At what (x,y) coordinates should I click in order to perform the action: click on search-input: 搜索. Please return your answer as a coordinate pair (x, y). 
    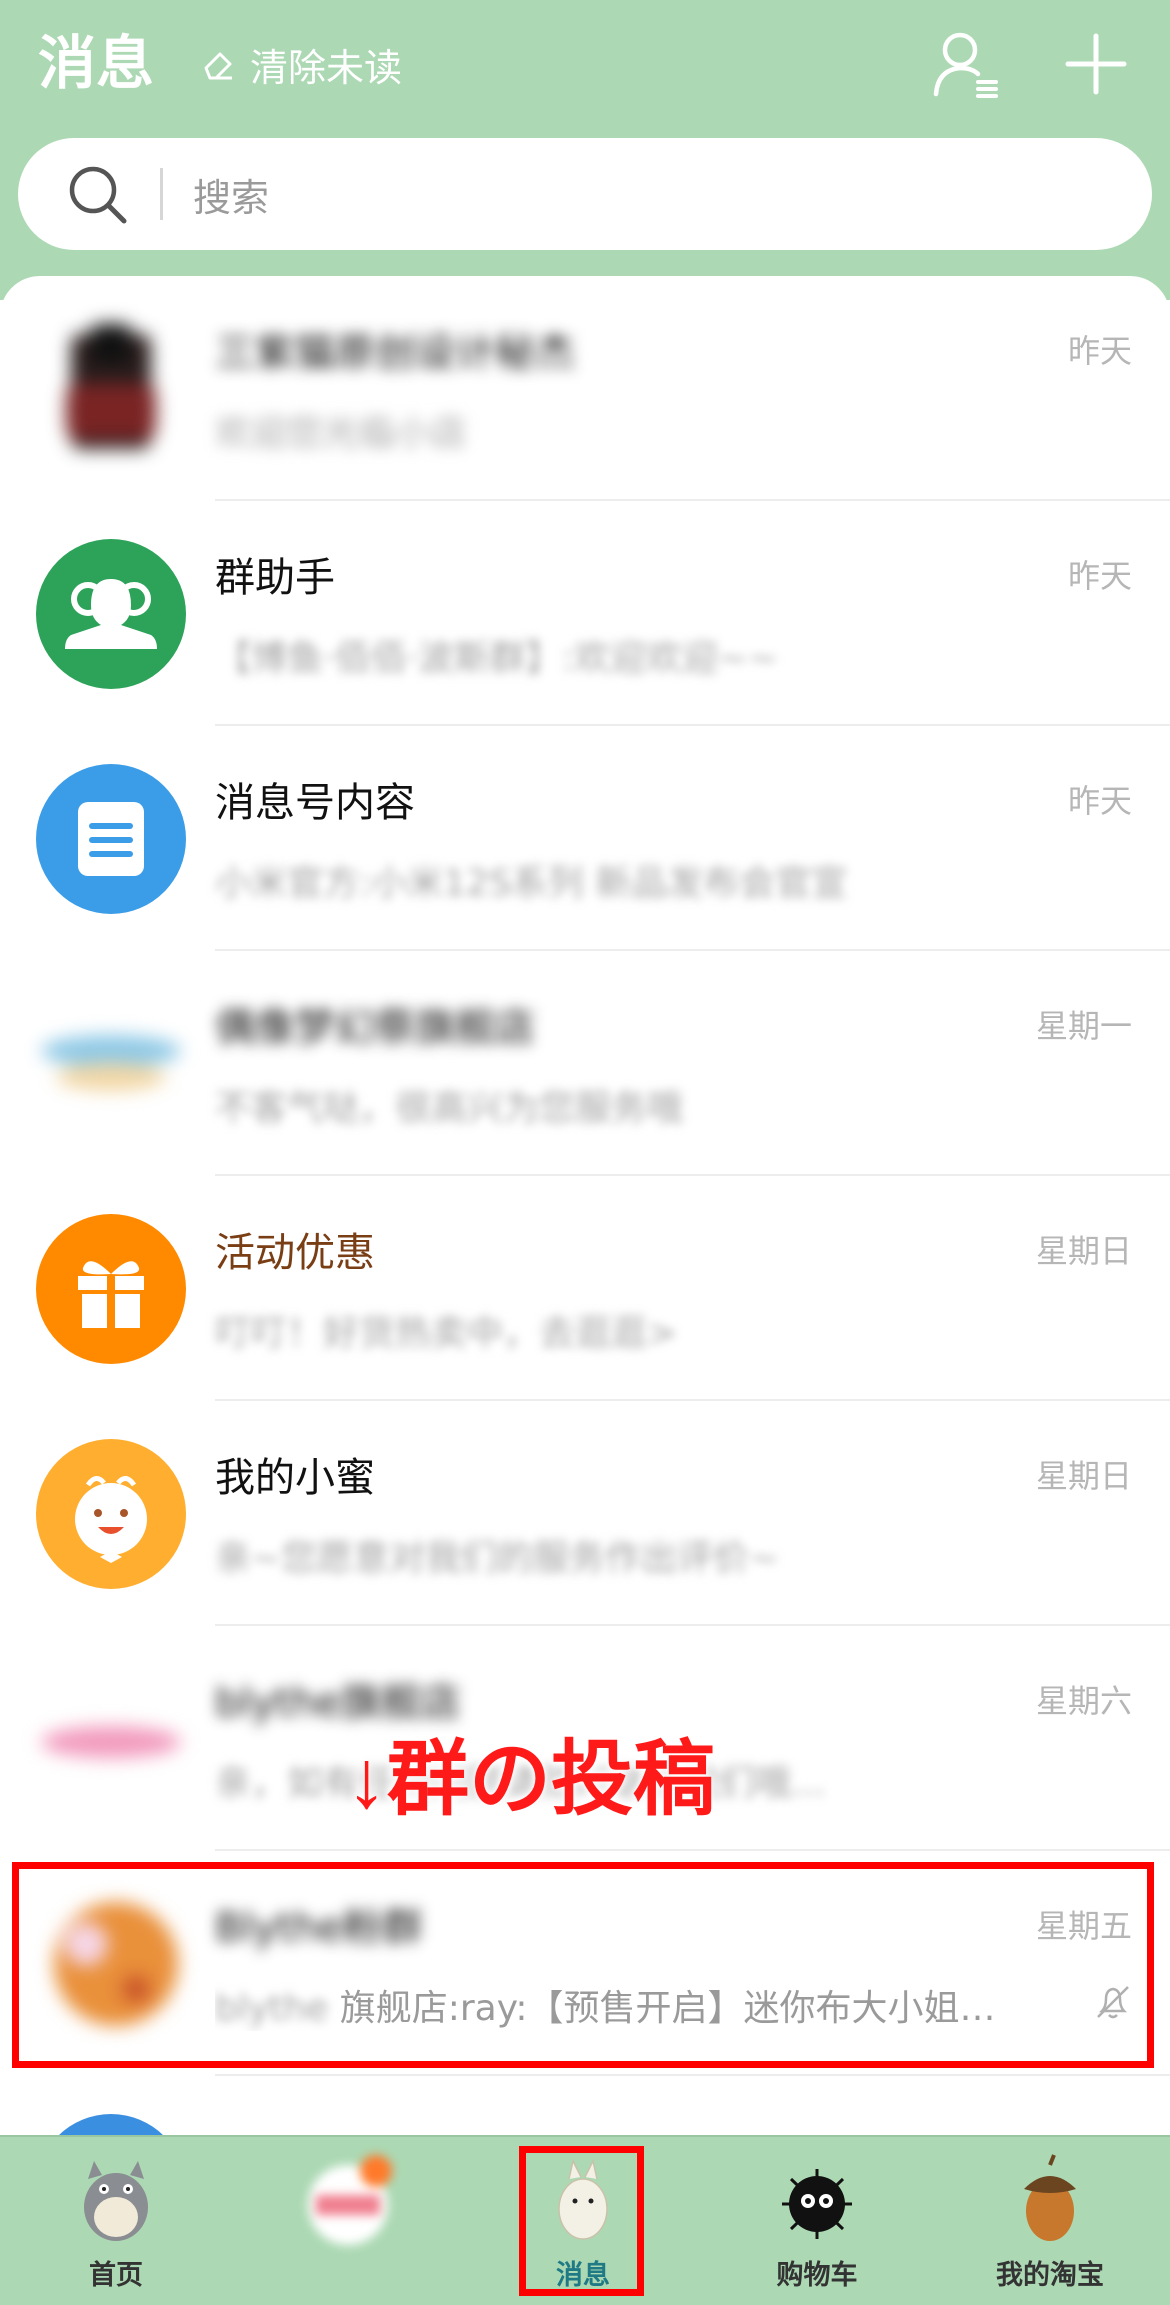
    Looking at the image, I should click on (231, 194).